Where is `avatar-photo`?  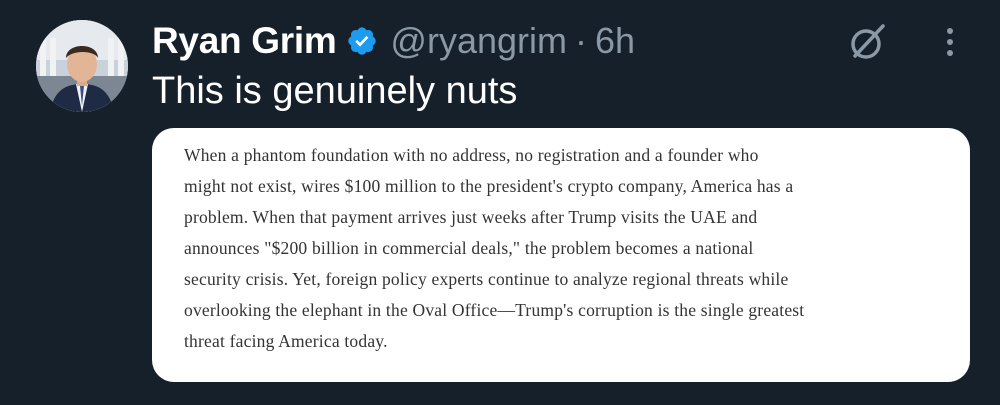
avatar-photo is located at coordinates (82, 66).